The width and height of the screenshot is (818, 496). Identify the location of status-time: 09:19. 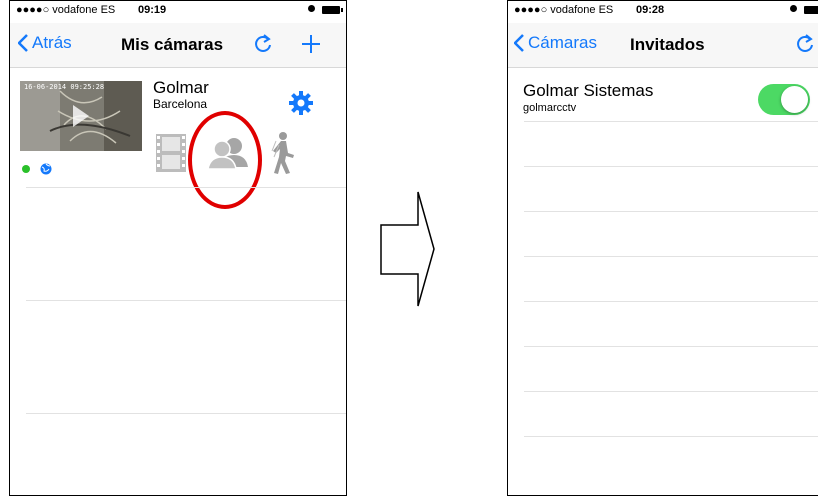
(152, 10).